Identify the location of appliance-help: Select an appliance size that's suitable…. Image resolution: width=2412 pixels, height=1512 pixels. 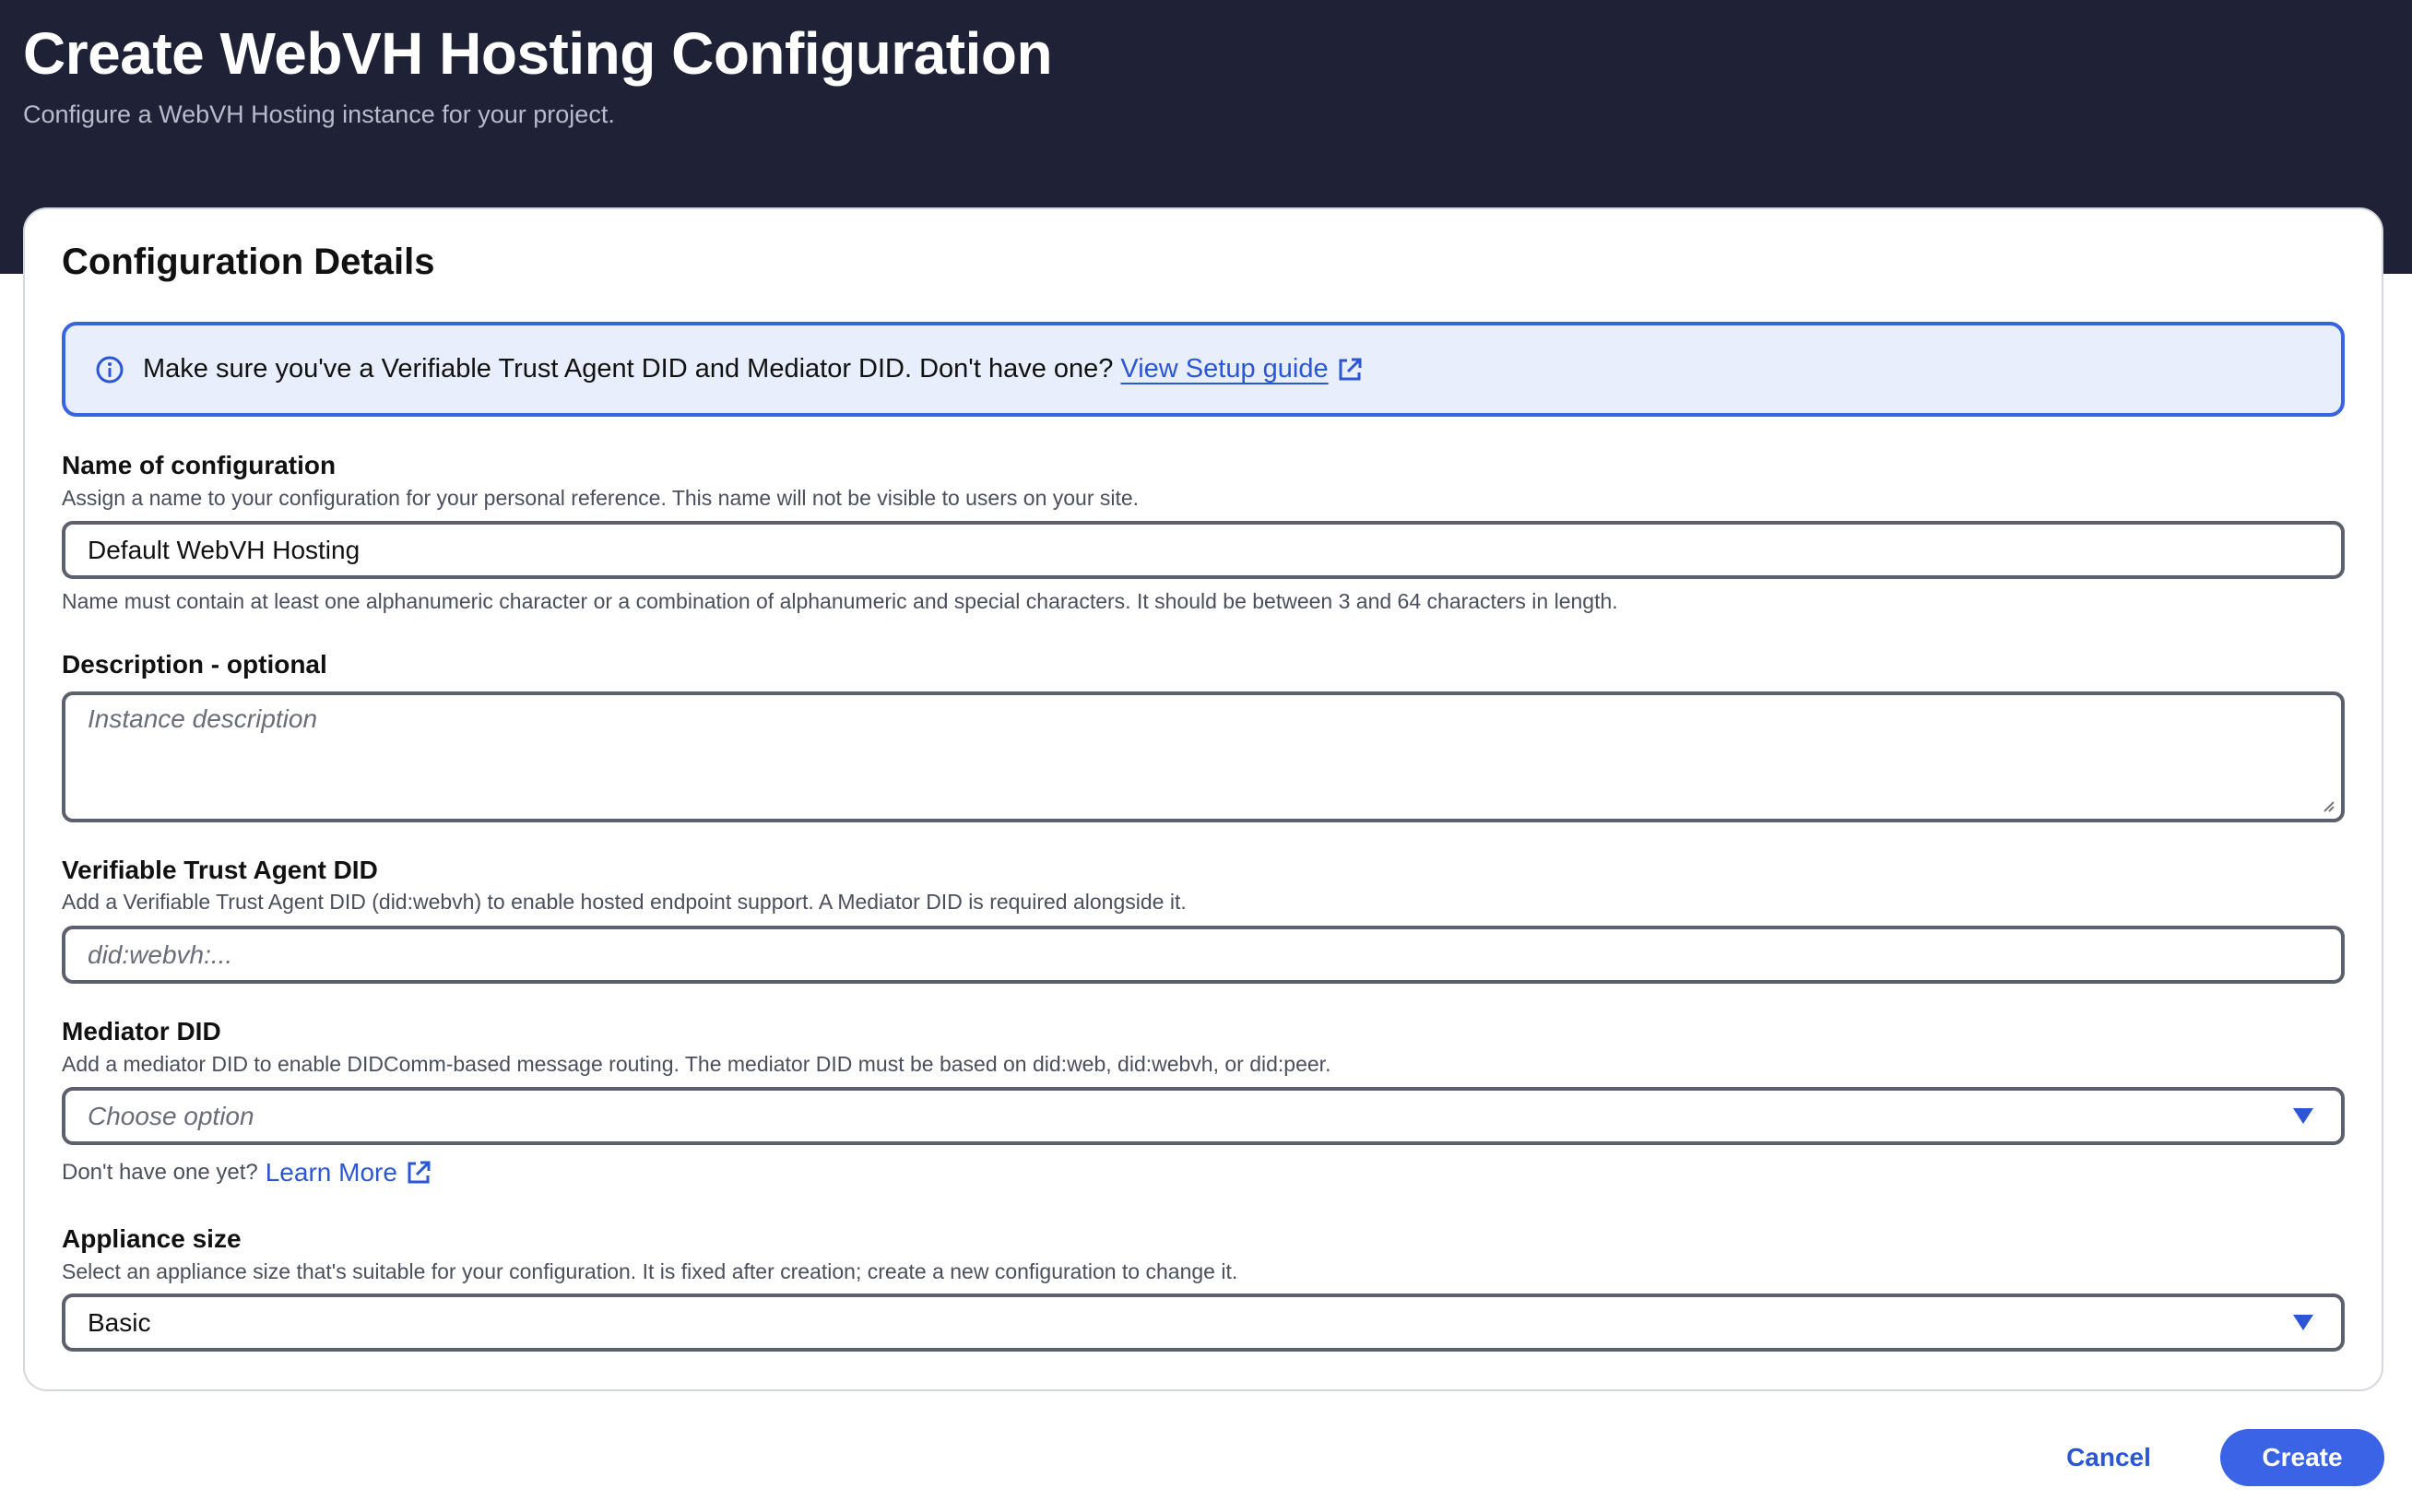
(650, 1271).